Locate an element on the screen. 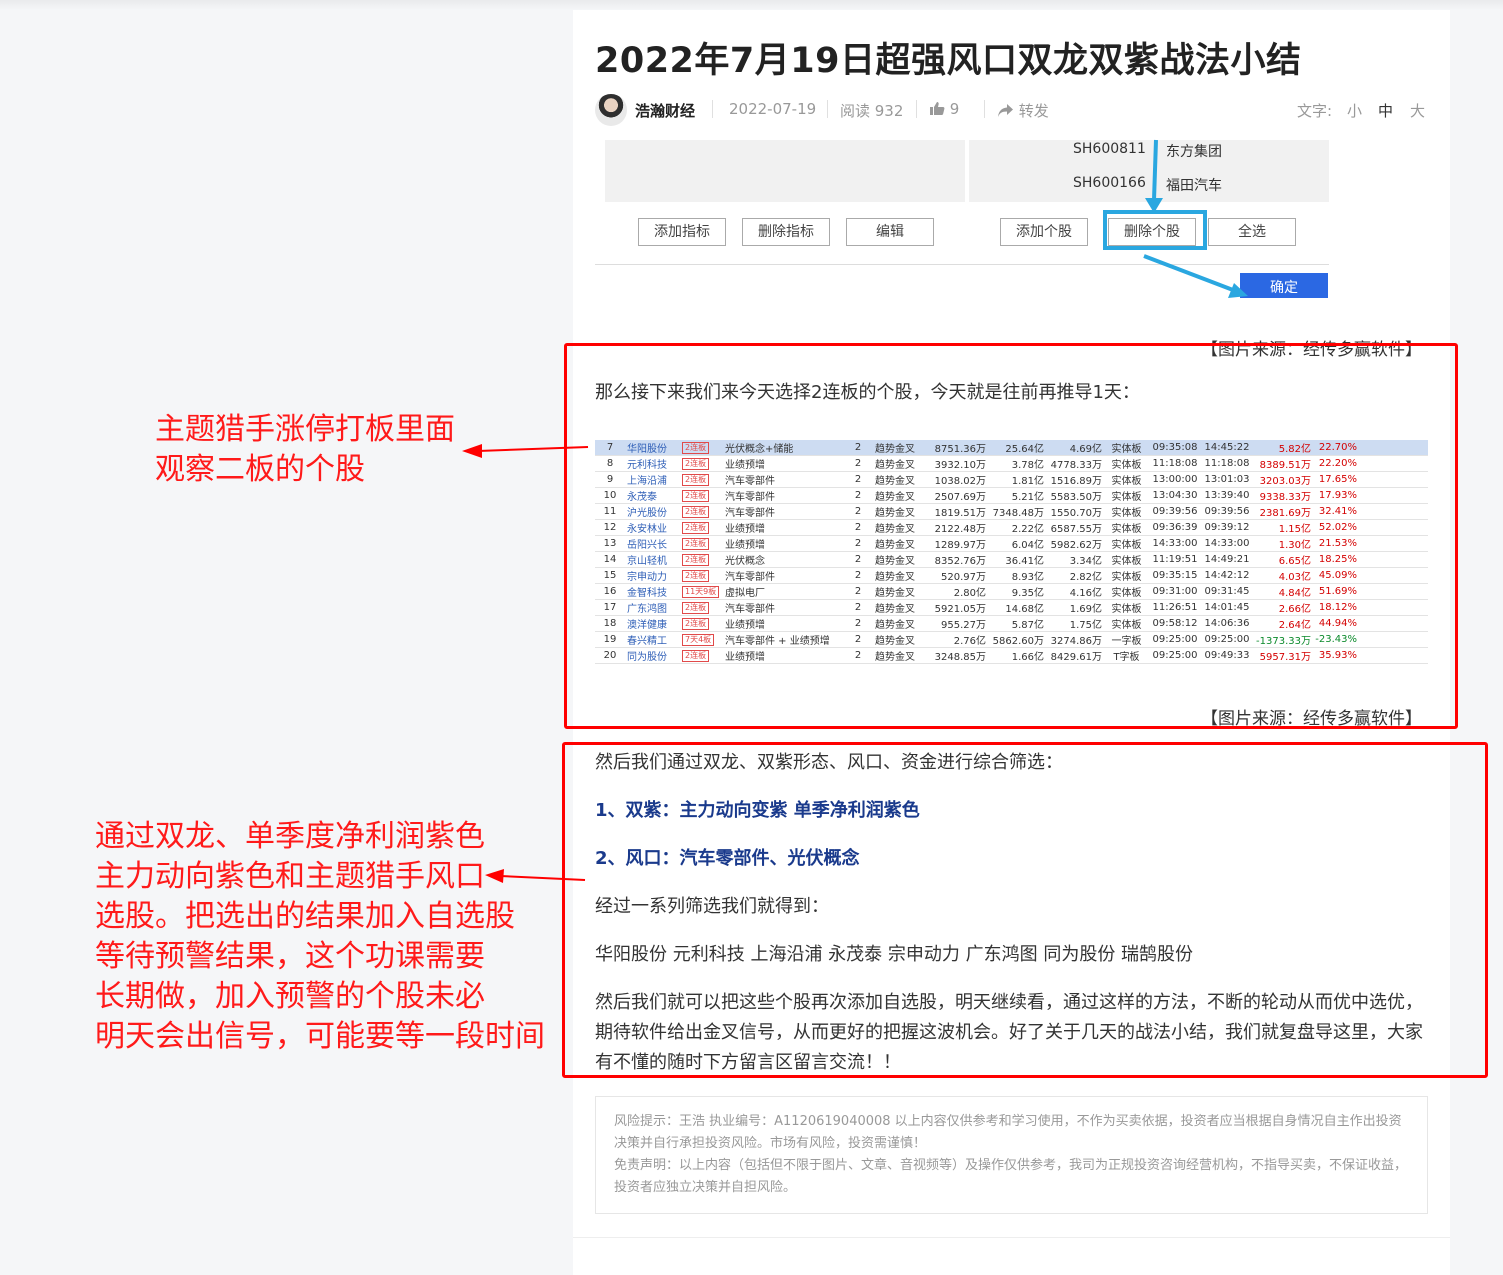  highlight-box is located at coordinates (1155, 230).